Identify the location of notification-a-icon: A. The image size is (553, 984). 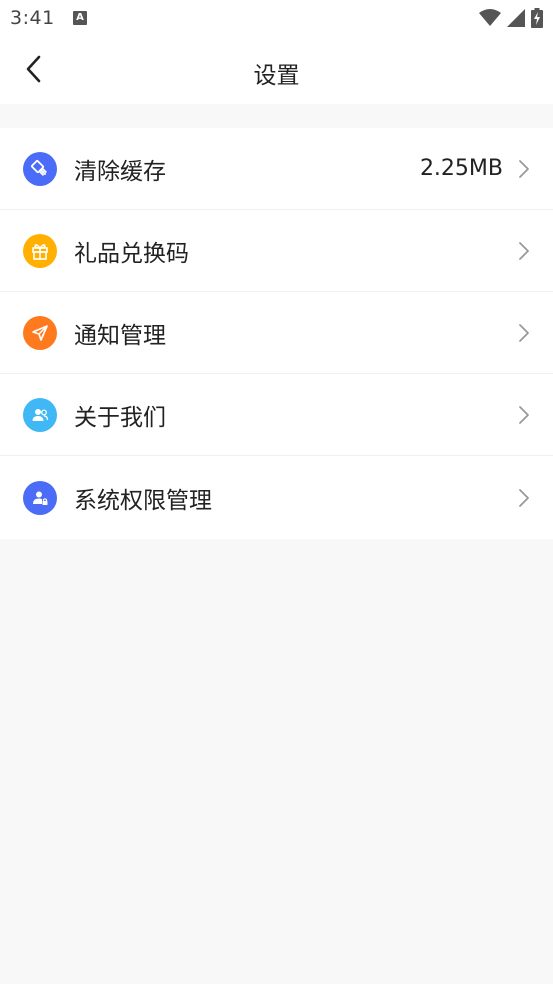
(80, 18).